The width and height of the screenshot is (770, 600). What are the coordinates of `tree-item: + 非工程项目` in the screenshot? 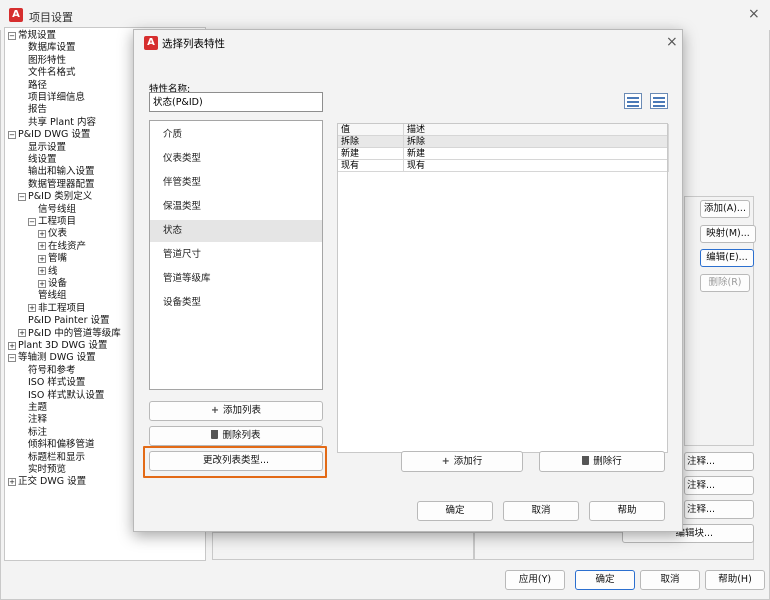 It's located at (57, 309).